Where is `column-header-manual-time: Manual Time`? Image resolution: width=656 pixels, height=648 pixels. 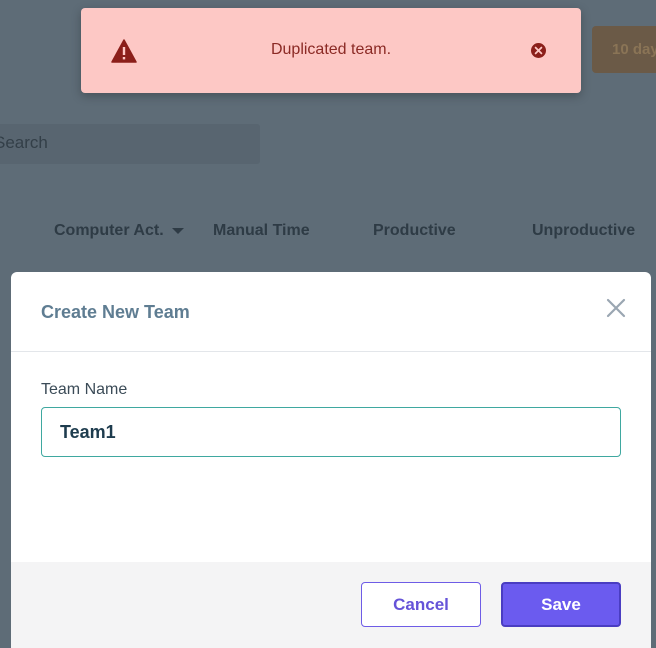
column-header-manual-time: Manual Time is located at coordinates (261, 231).